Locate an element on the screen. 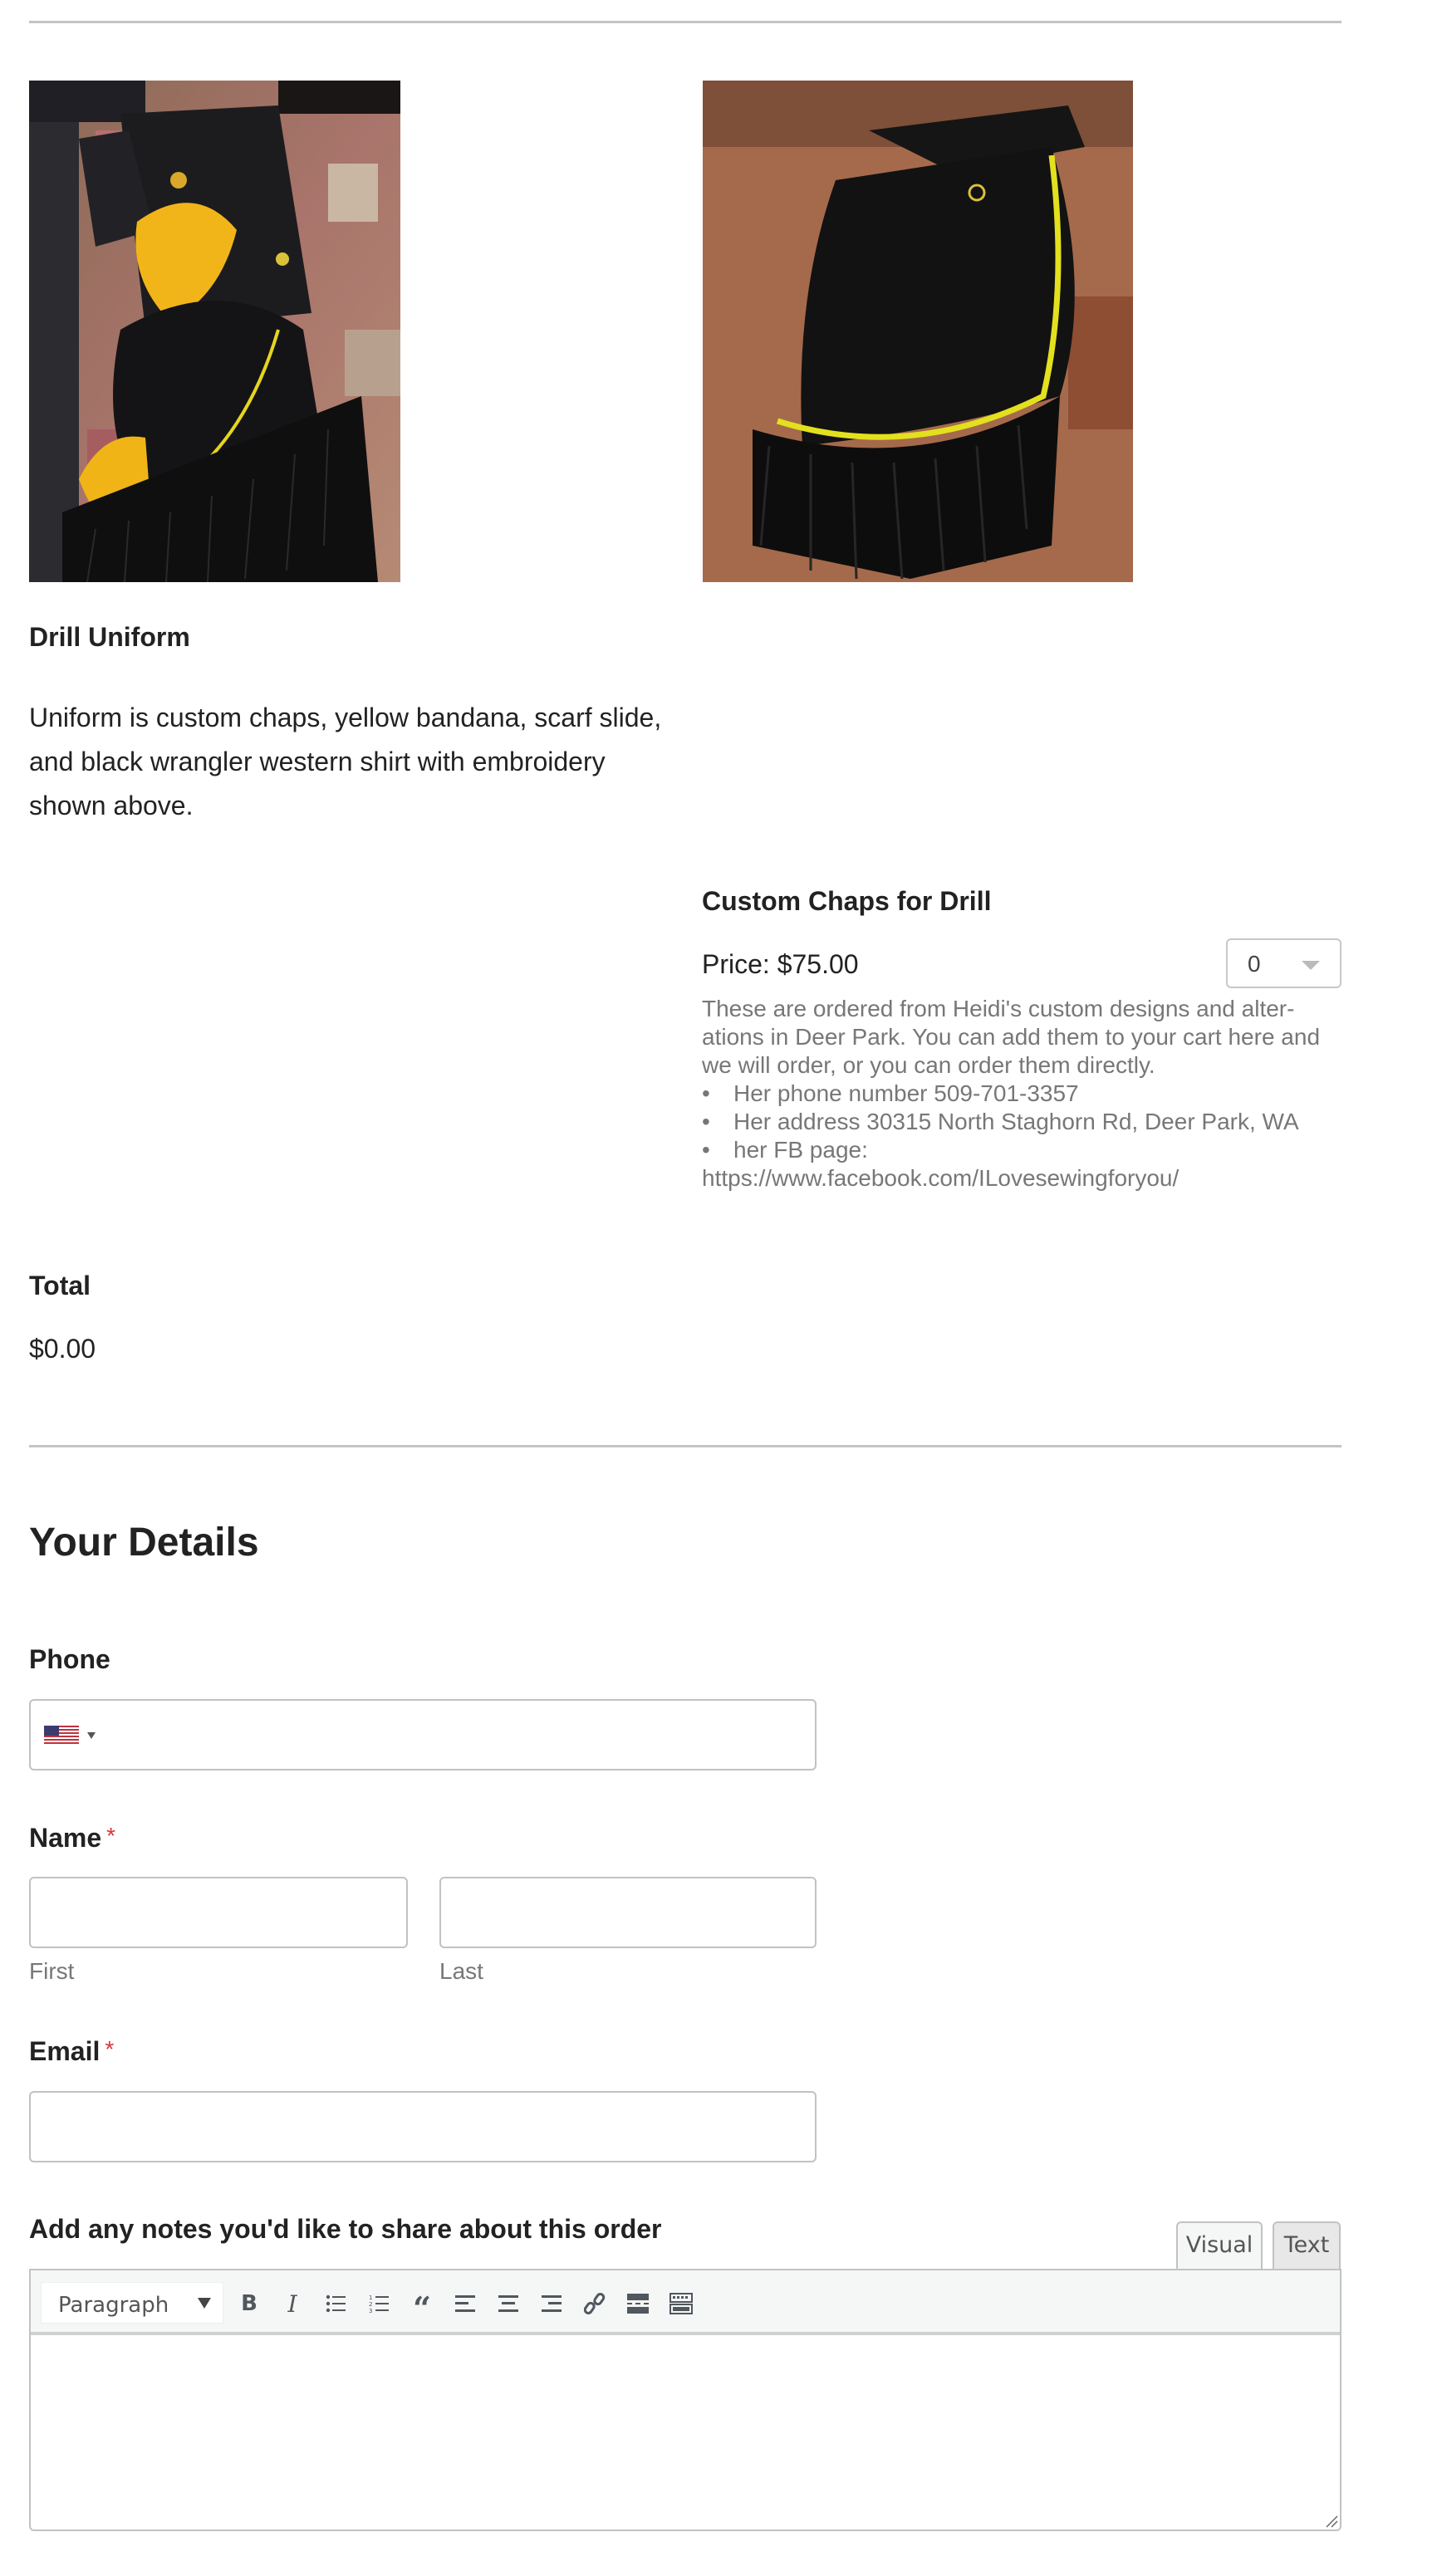 Image resolution: width=1437 pixels, height=2576 pixels. drill-uniform-image is located at coordinates (214, 331).